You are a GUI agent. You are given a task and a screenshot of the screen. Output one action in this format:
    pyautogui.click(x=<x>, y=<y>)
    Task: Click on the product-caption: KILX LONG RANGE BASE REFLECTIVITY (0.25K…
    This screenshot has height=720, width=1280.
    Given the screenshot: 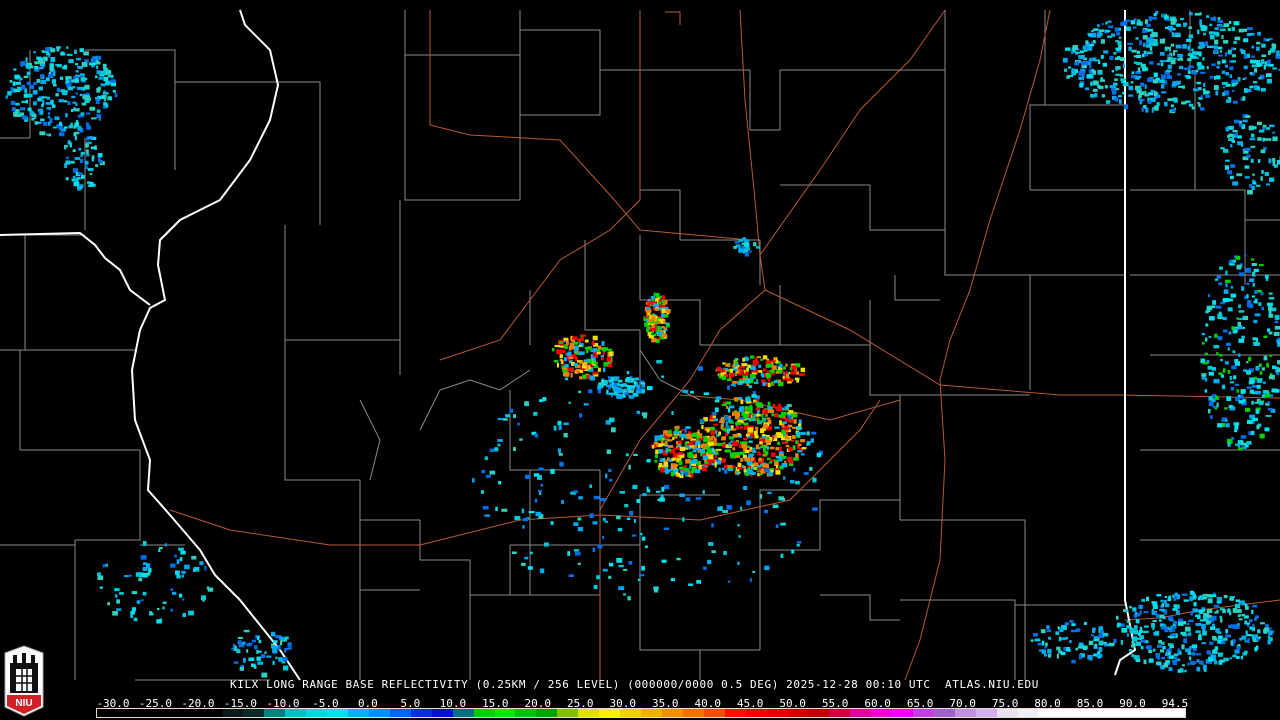 What is the action you would take?
    pyautogui.click(x=634, y=684)
    